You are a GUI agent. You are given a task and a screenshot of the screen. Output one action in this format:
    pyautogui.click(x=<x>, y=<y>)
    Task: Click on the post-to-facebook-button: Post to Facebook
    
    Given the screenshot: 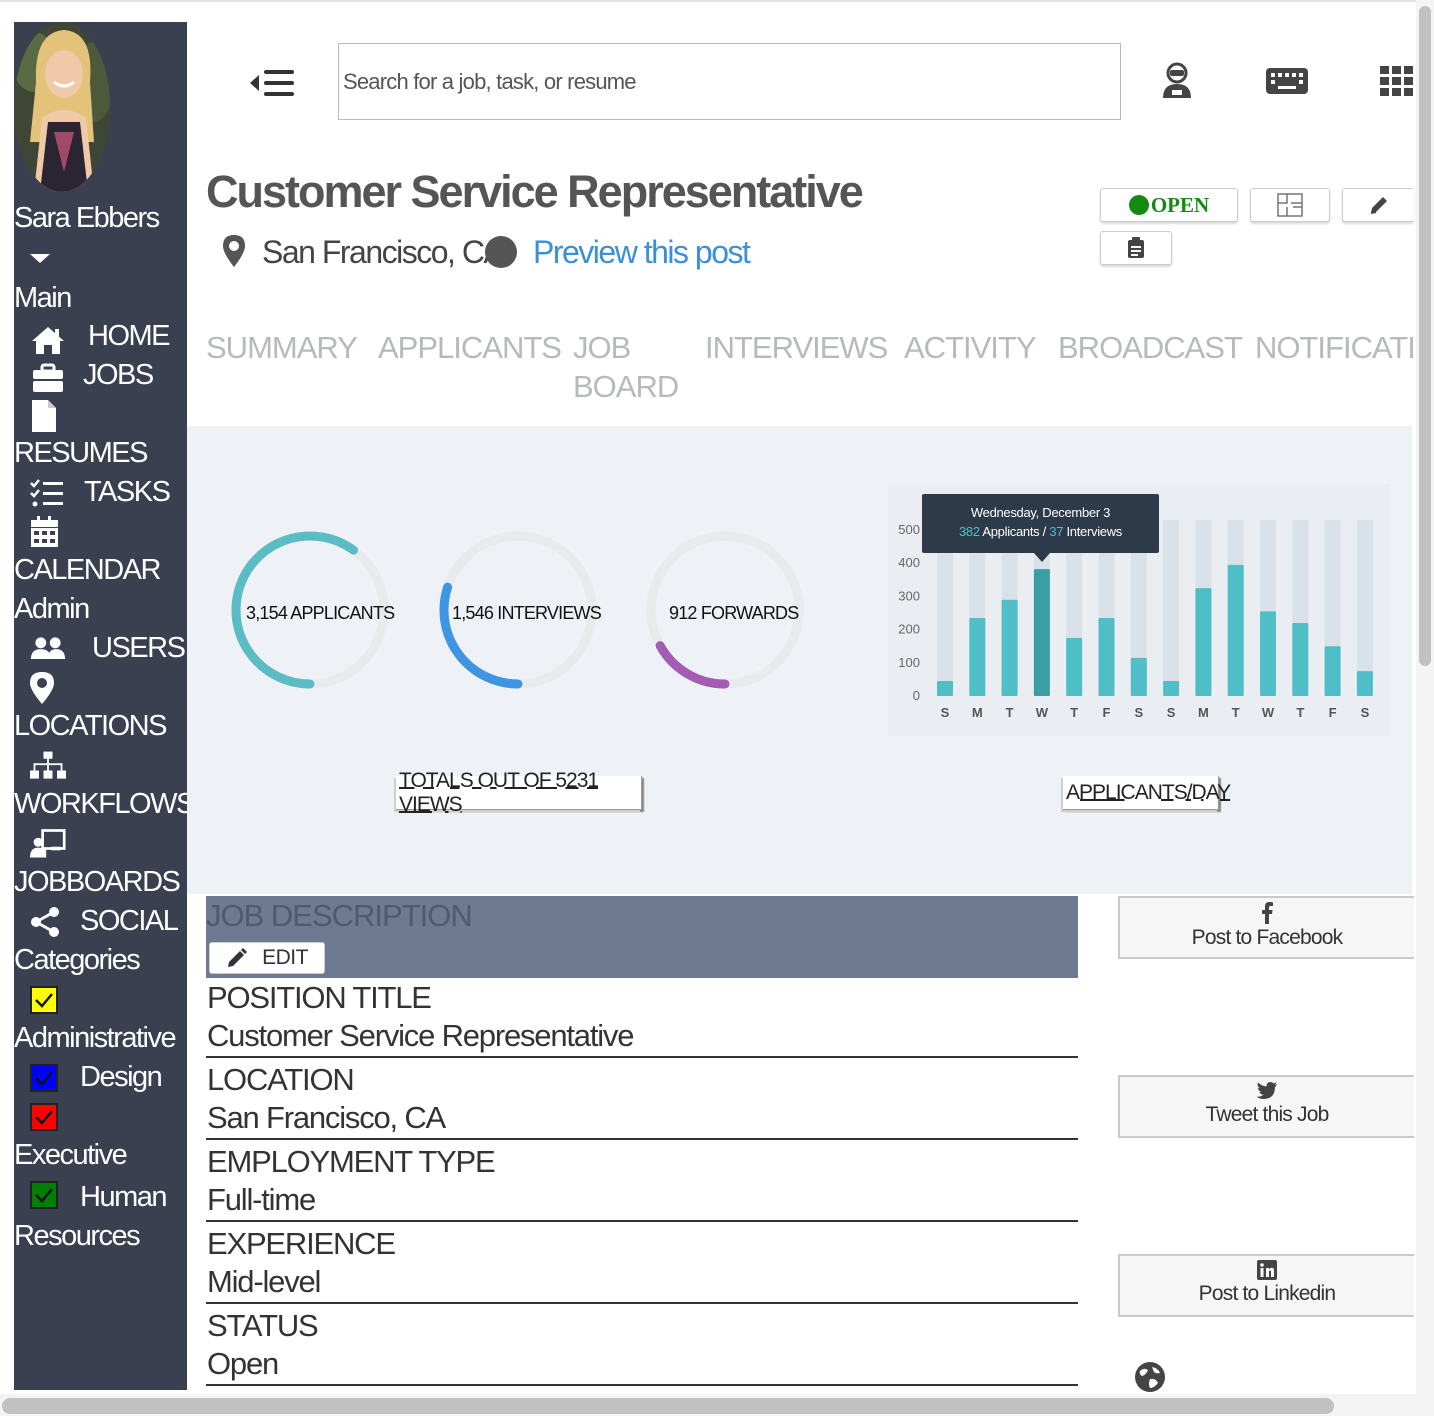 What is the action you would take?
    pyautogui.click(x=1266, y=927)
    